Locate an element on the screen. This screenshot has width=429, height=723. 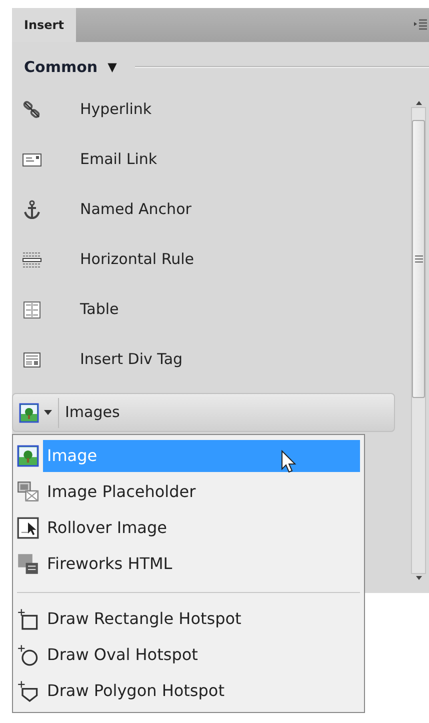
menu-item: Draw Polygon Hotspot is located at coordinates (201, 691).